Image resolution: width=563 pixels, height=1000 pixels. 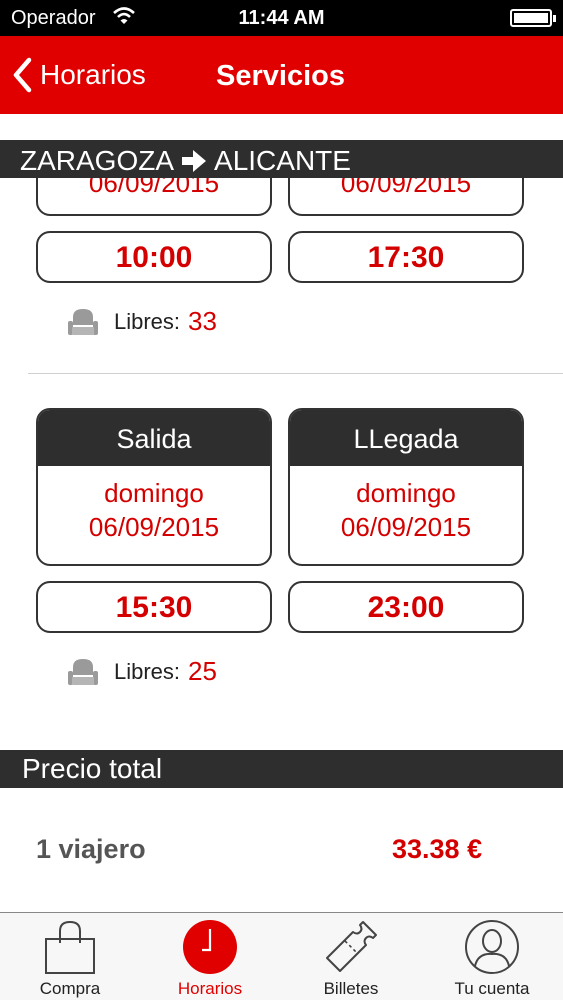 I want to click on arrival-card: LLegada domingo 06/09/2015, so click(x=406, y=487).